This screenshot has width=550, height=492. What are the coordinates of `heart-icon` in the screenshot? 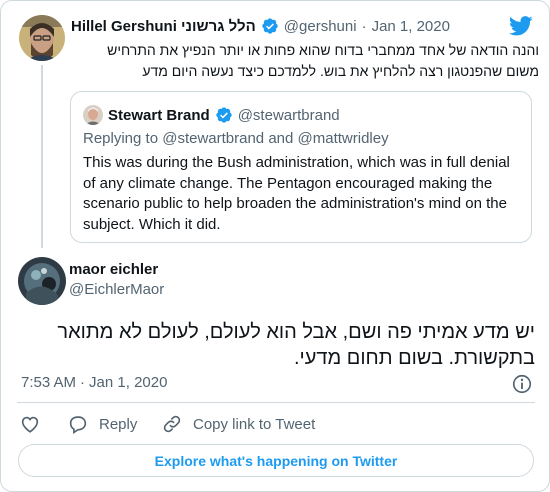 It's located at (30, 424).